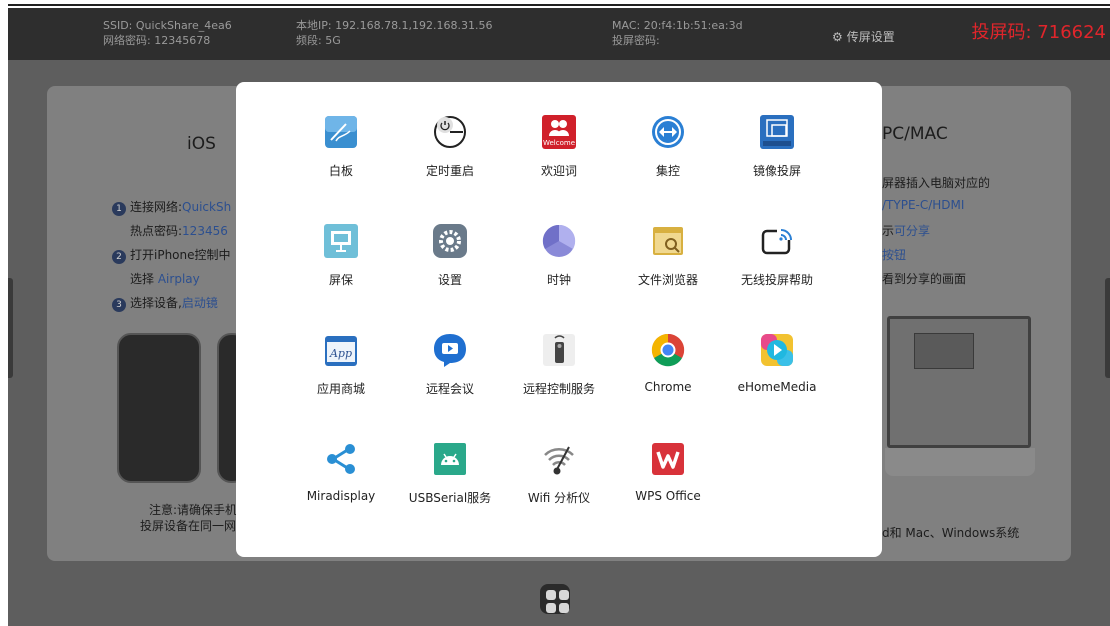 The width and height of the screenshot is (1110, 626). Describe the element at coordinates (165, 303) in the screenshot. I see `ios-step3: 3 选择设备,启动镜` at that location.